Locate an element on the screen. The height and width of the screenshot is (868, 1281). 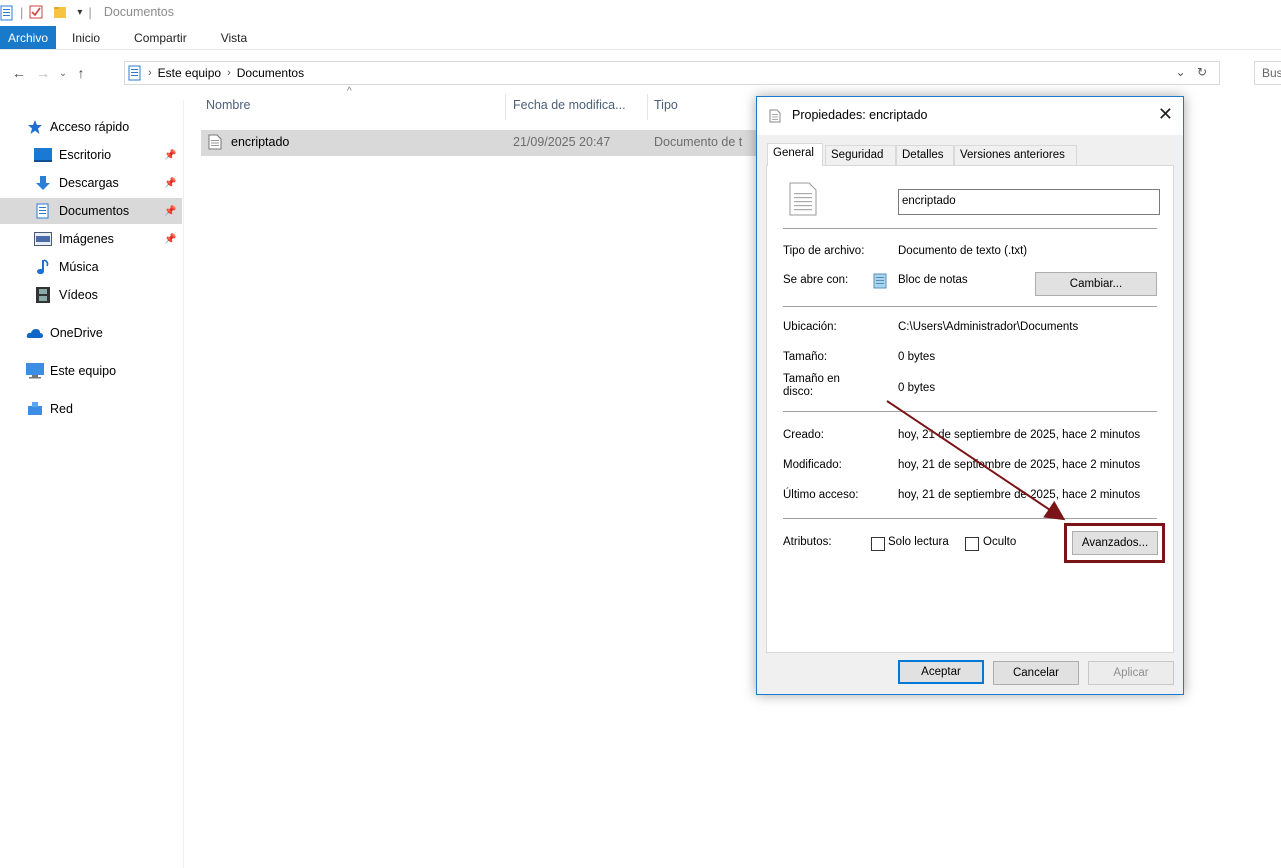
sidebar-item-documentos: Documentos 📌 is located at coordinates (91, 211).